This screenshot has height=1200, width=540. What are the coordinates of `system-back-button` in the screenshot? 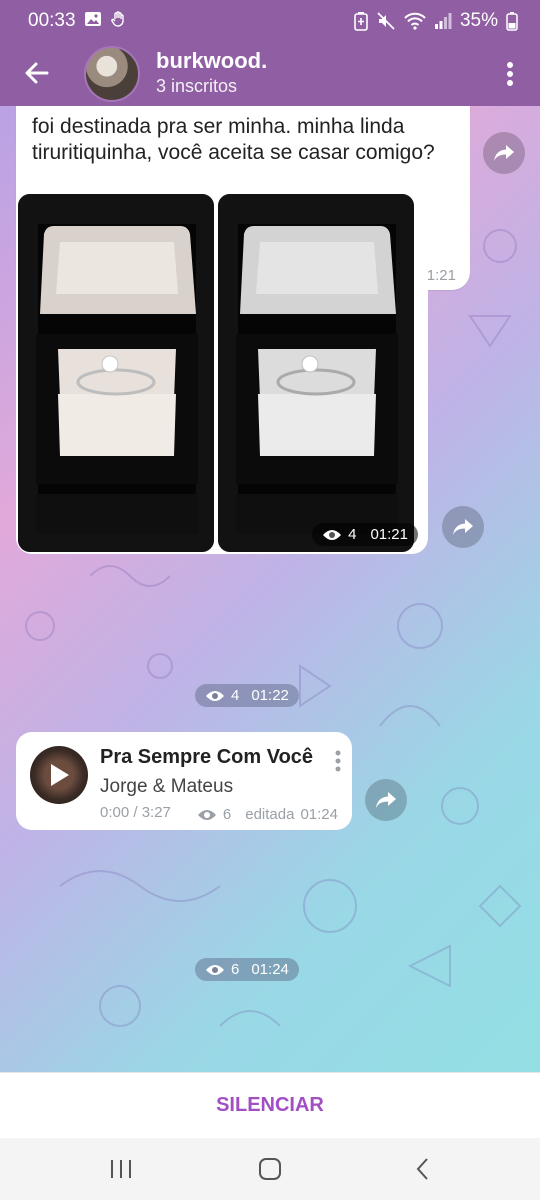 It's located at (423, 1169).